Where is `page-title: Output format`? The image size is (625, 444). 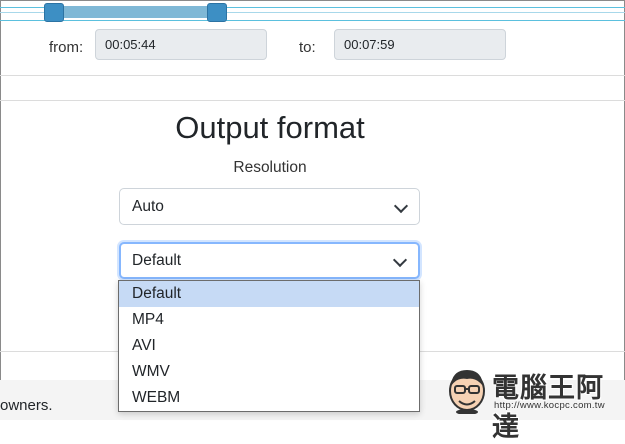
page-title: Output format is located at coordinates (270, 127).